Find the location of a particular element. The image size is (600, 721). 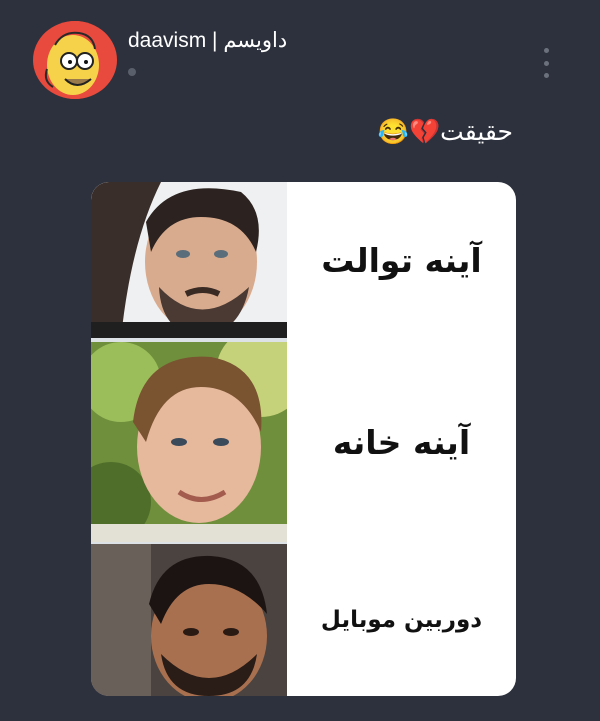

homer-simpson-avatar-icon is located at coordinates (75, 60).